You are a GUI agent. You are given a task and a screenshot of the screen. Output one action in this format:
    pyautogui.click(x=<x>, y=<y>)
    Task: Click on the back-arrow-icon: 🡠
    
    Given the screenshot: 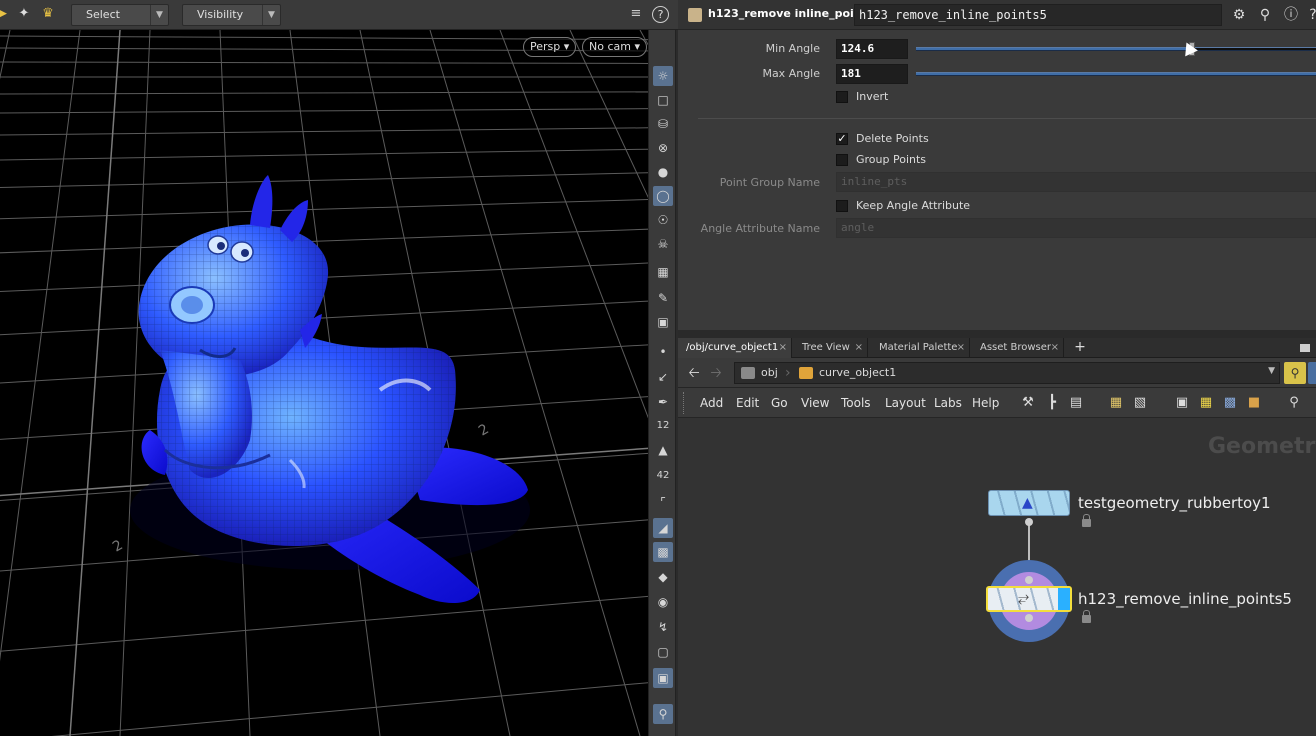 What is the action you would take?
    pyautogui.click(x=694, y=373)
    